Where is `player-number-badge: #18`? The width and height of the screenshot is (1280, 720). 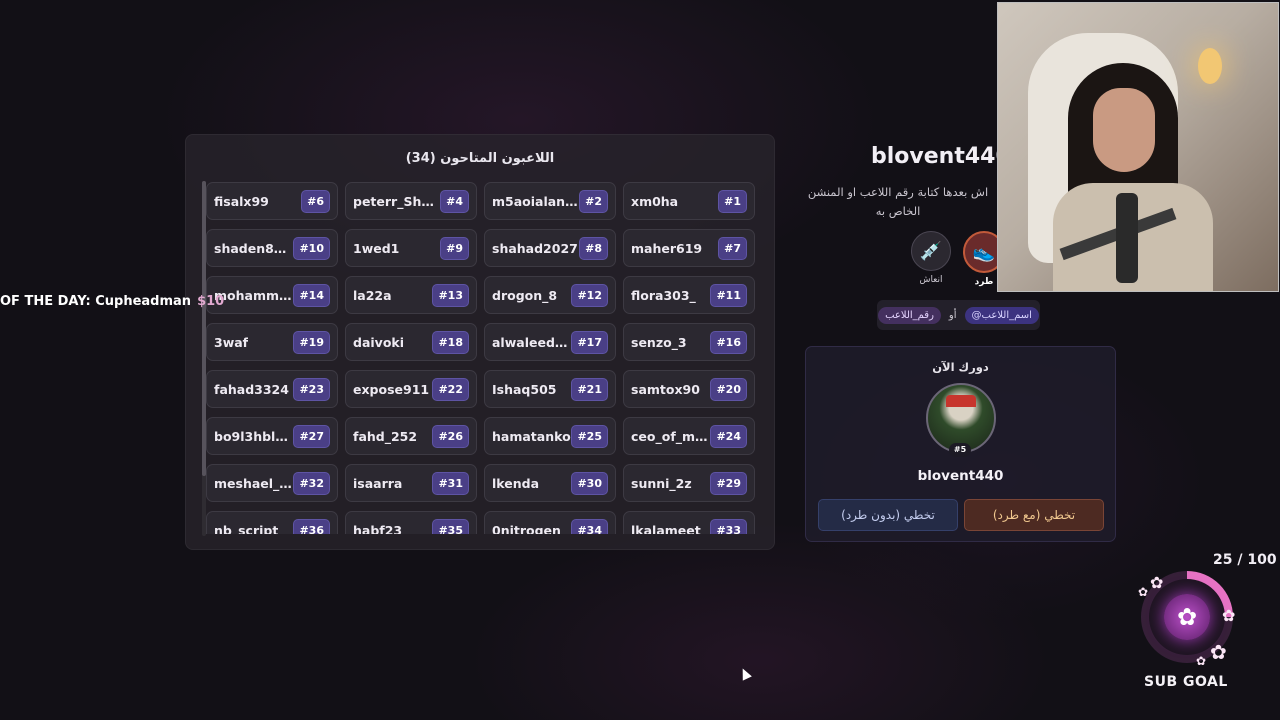
player-number-badge: #18 is located at coordinates (450, 342).